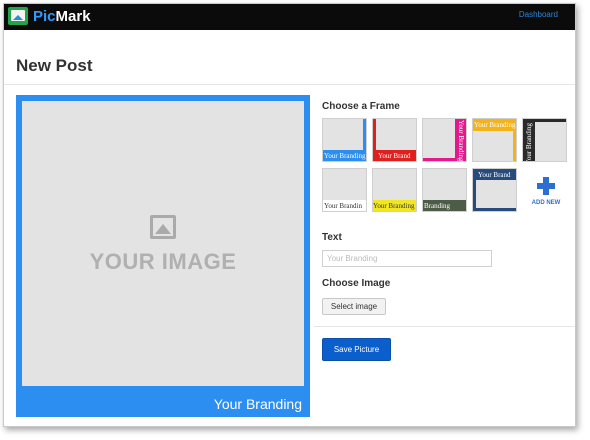 The width and height of the screenshot is (590, 440). Describe the element at coordinates (546, 203) in the screenshot. I see `add-new-label: ADD NEW` at that location.